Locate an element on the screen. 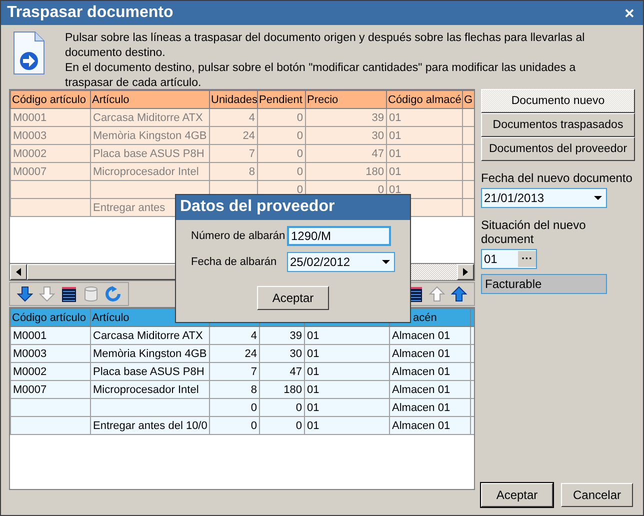 The height and width of the screenshot is (516, 644). window-title: Traspasar documento is located at coordinates (90, 13).